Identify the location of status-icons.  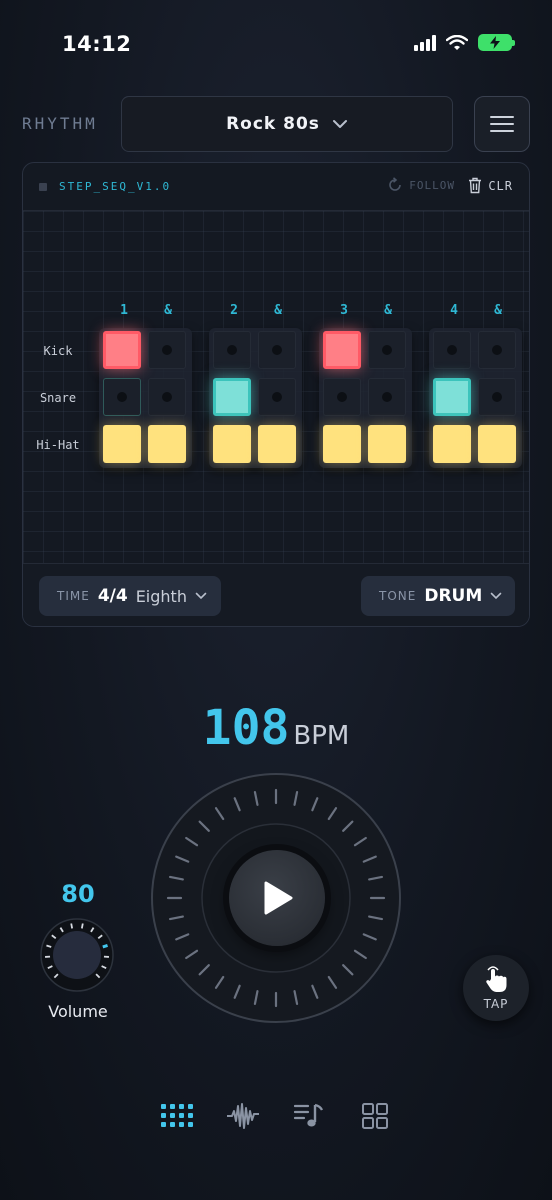
(464, 42).